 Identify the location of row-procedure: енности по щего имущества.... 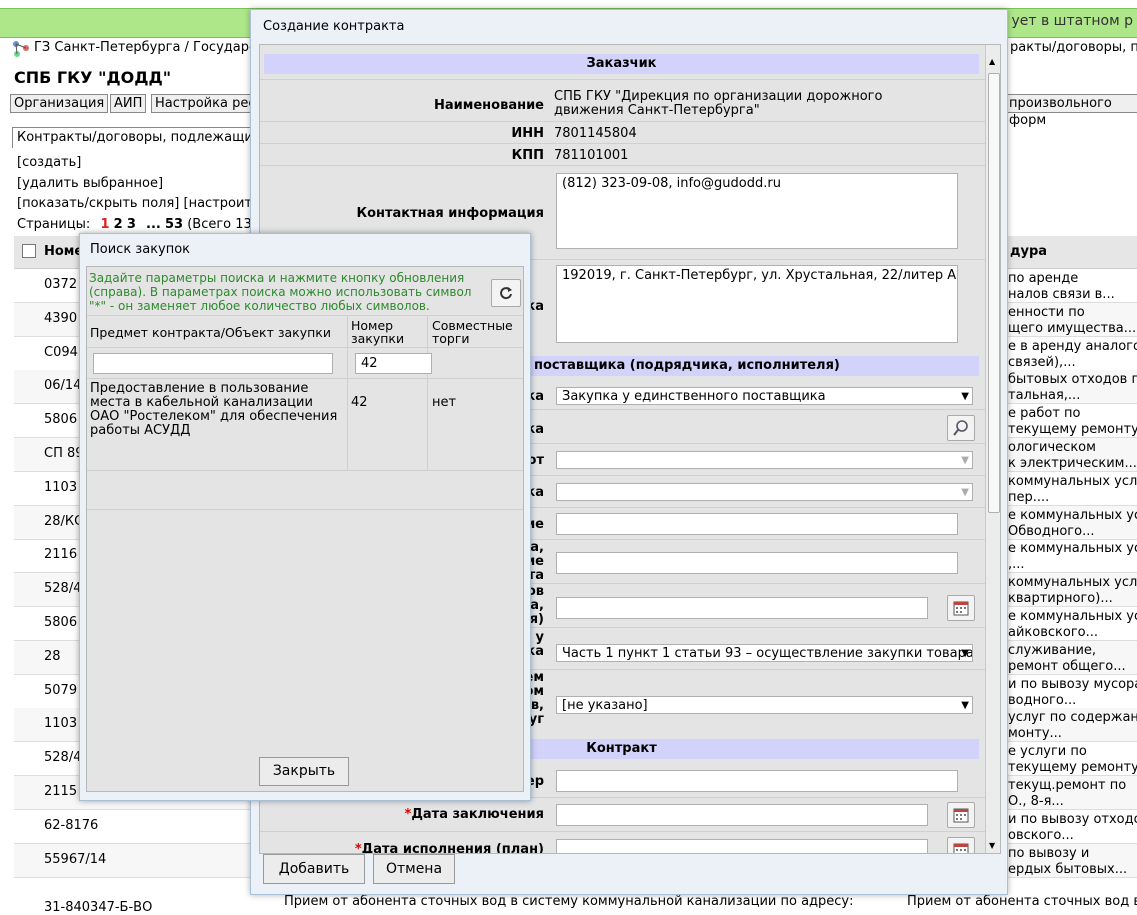
(1072, 321).